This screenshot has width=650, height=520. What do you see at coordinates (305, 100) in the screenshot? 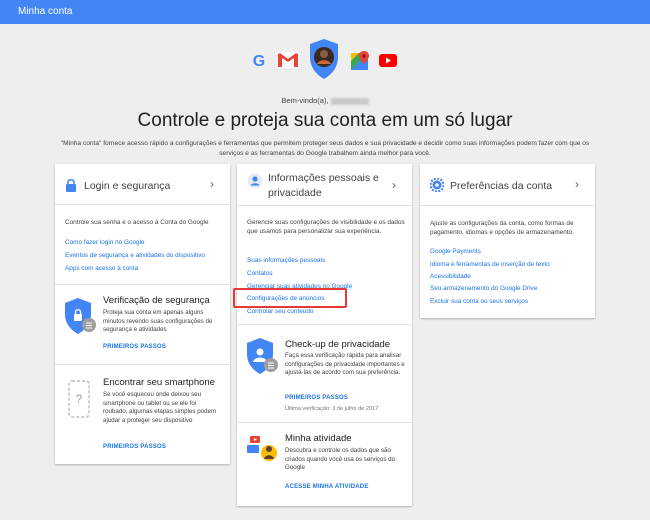
I see `welcome-text: Bem-vindo(a),` at bounding box center [305, 100].